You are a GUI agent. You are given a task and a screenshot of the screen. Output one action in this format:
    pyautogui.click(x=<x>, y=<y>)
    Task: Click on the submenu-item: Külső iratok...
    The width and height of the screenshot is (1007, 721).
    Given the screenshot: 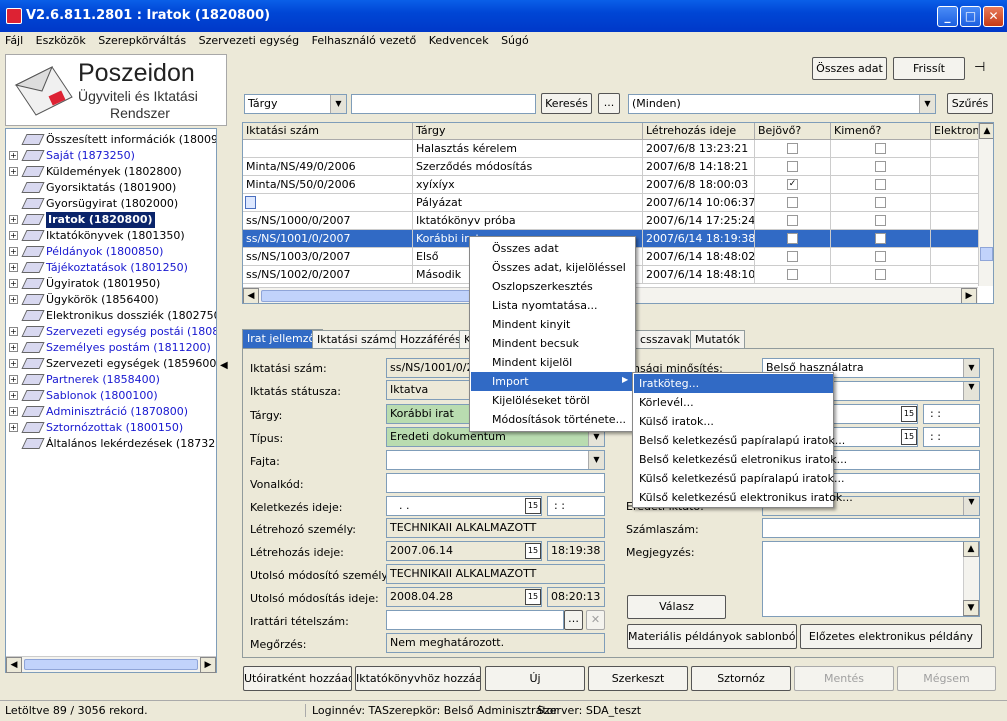 What is the action you would take?
    pyautogui.click(x=733, y=421)
    